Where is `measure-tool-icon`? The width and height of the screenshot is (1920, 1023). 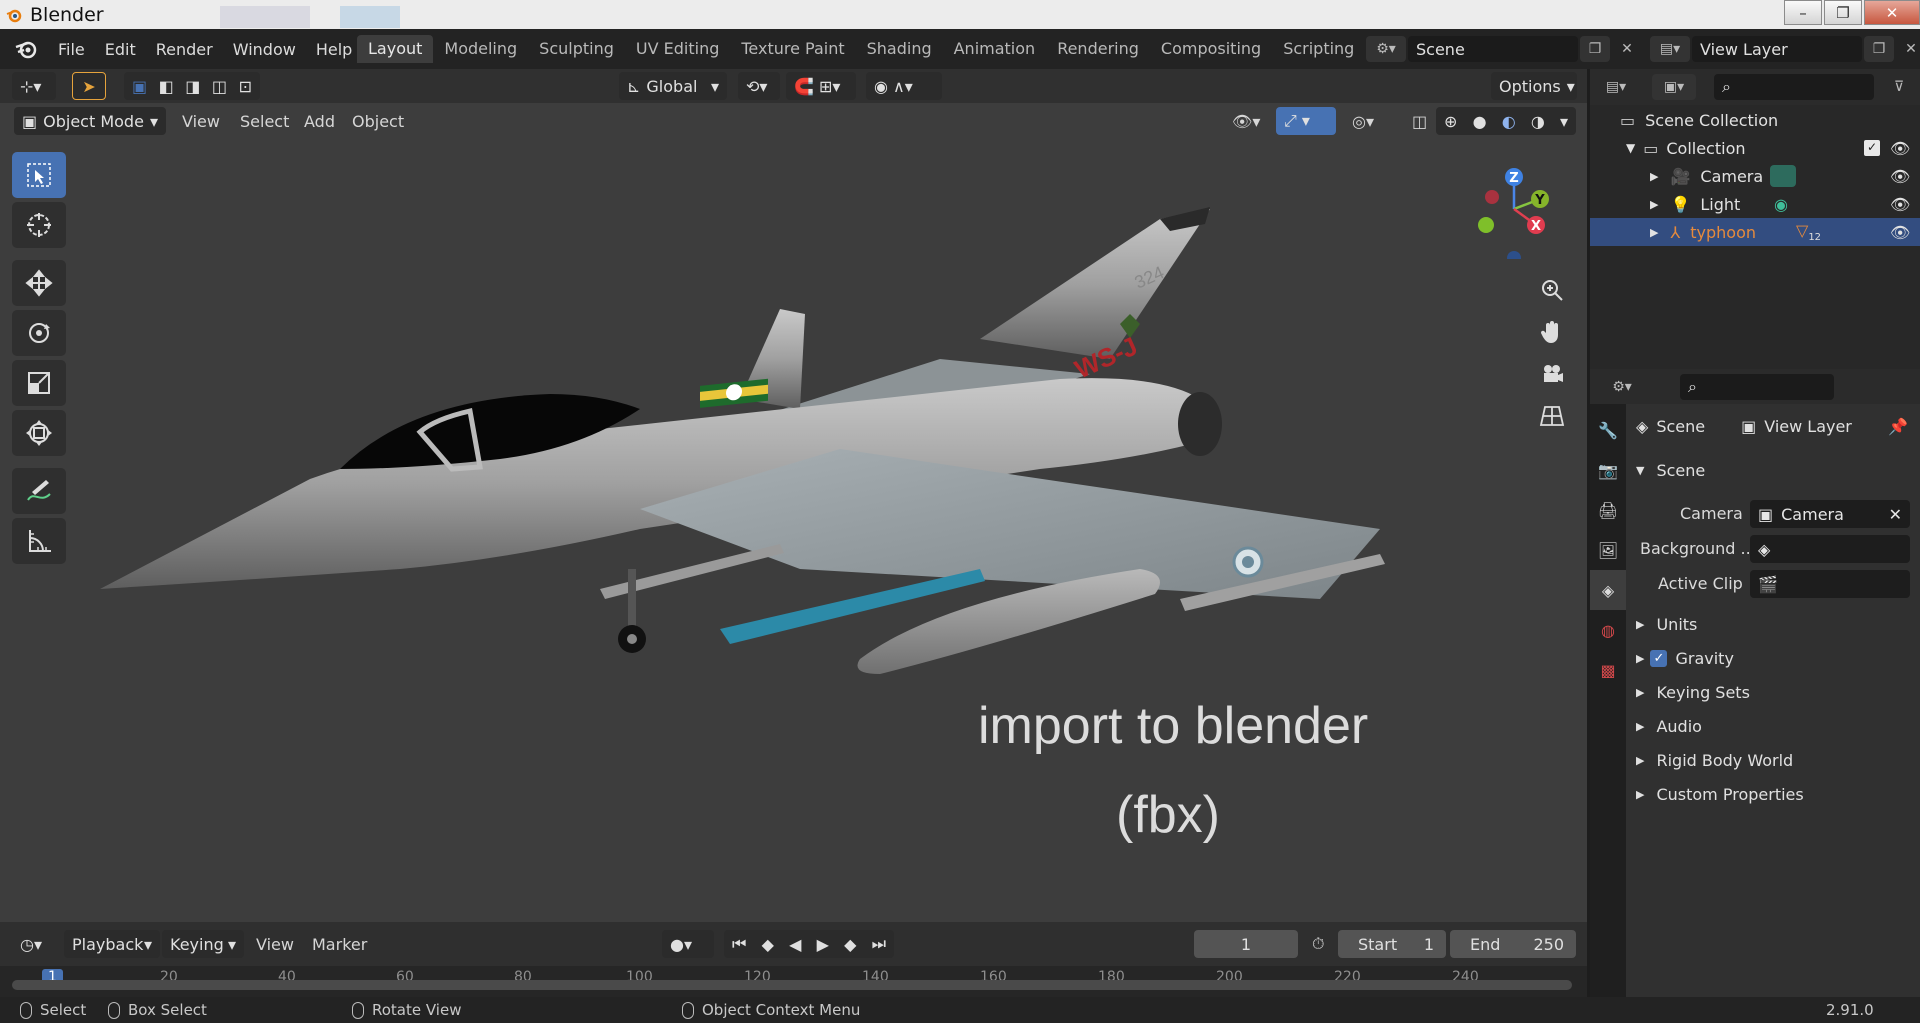 measure-tool-icon is located at coordinates (39, 541).